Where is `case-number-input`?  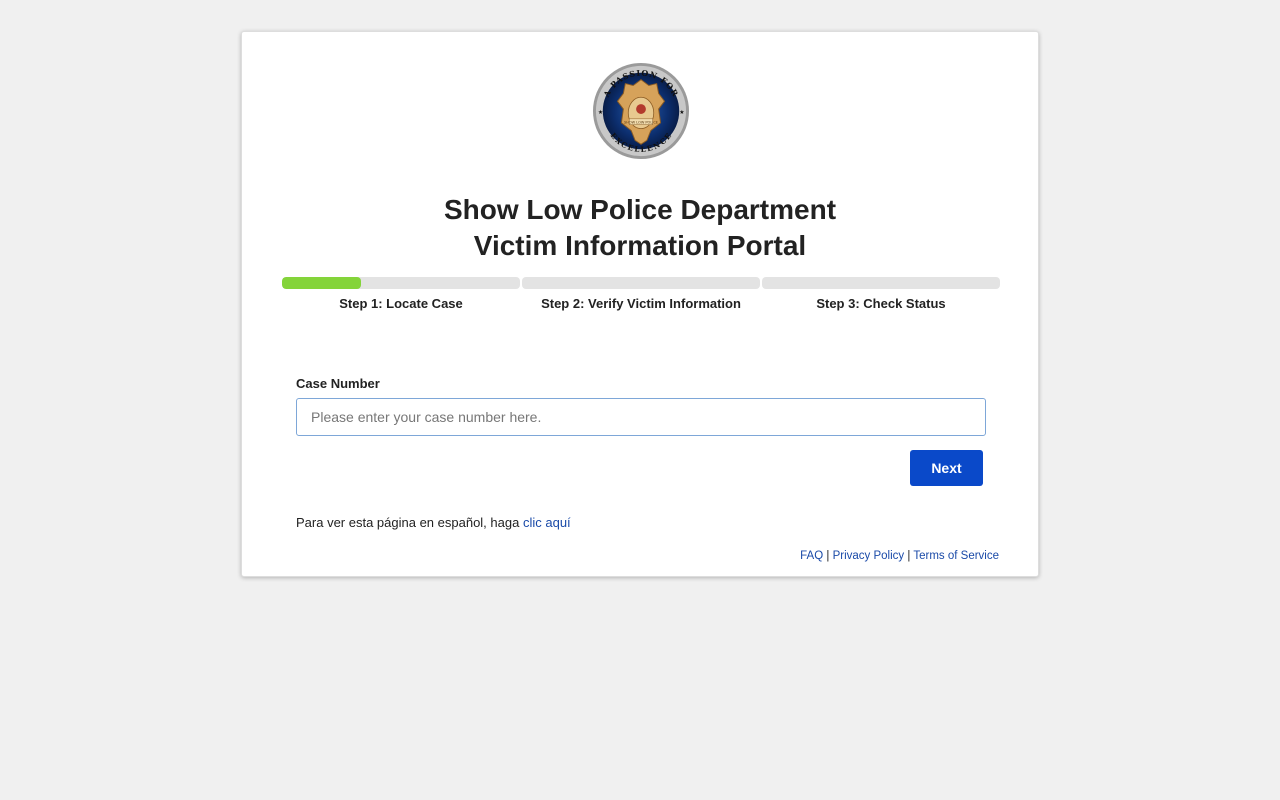 case-number-input is located at coordinates (641, 417).